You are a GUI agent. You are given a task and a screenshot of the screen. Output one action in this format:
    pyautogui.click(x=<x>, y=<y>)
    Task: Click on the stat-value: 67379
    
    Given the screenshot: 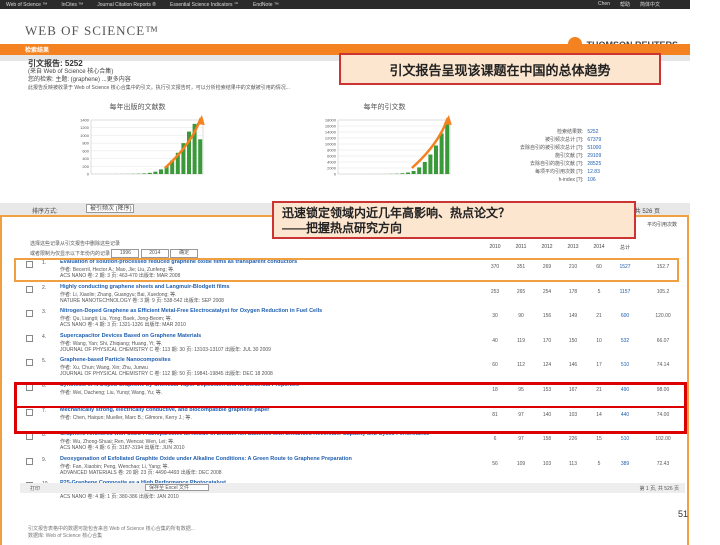 What is the action you would take?
    pyautogui.click(x=600, y=140)
    